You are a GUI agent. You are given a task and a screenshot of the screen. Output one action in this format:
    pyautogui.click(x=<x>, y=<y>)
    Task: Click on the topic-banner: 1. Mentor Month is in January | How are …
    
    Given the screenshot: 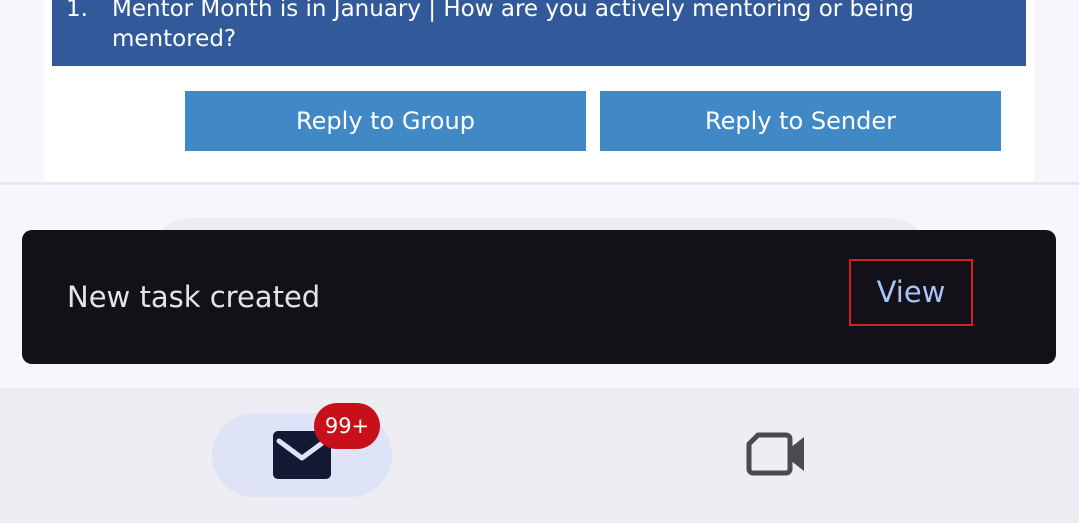 What is the action you would take?
    pyautogui.click(x=539, y=33)
    